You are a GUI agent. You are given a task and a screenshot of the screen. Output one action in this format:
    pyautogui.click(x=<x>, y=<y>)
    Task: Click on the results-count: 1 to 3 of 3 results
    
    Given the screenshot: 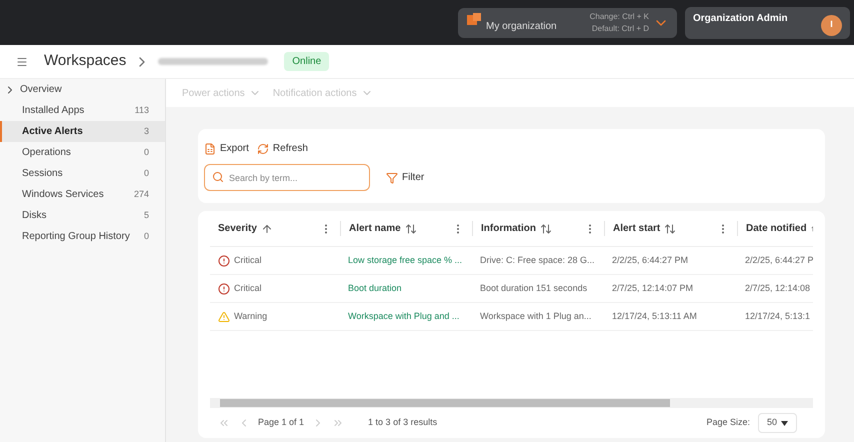 What is the action you would take?
    pyautogui.click(x=403, y=423)
    